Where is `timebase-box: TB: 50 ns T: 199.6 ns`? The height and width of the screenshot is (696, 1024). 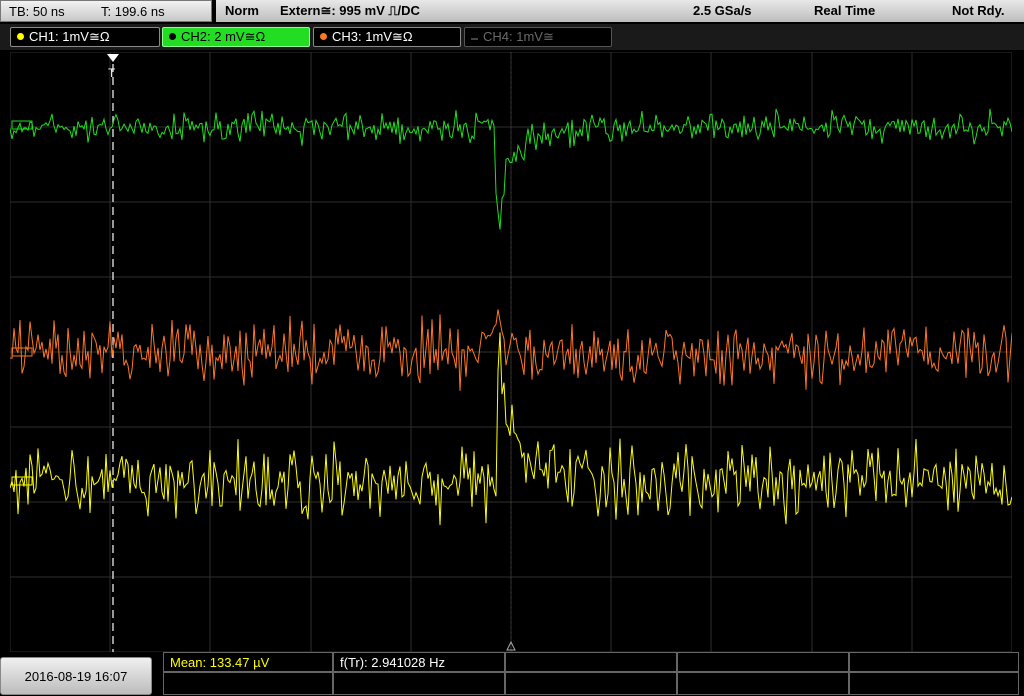
timebase-box: TB: 50 ns T: 199.6 ns is located at coordinates (106, 11).